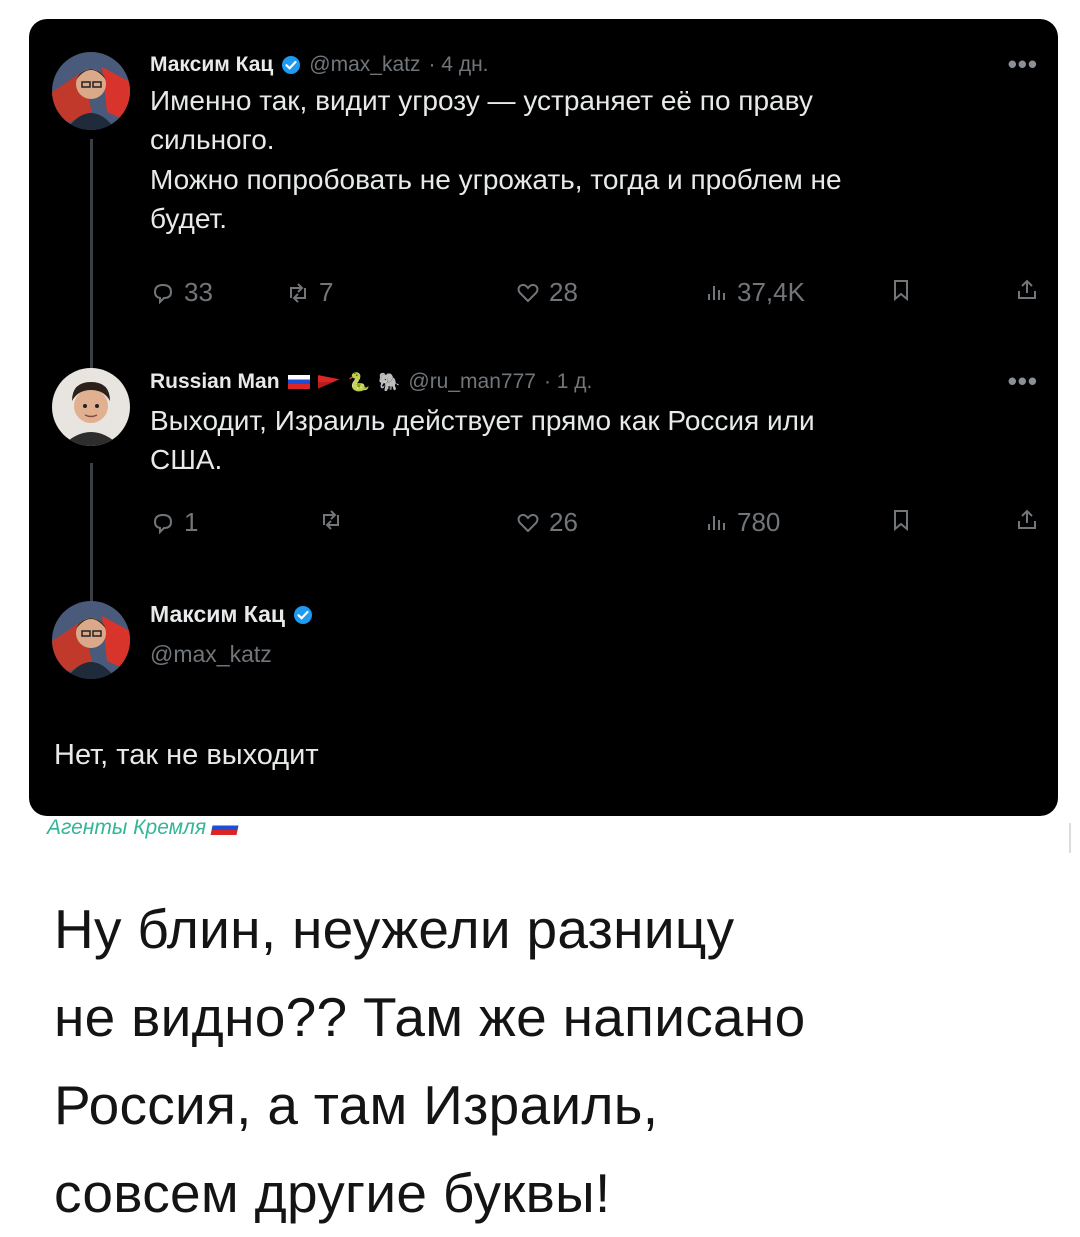 This screenshot has height=1237, width=1080. I want to click on watermark: Агенты Кремля, so click(143, 828).